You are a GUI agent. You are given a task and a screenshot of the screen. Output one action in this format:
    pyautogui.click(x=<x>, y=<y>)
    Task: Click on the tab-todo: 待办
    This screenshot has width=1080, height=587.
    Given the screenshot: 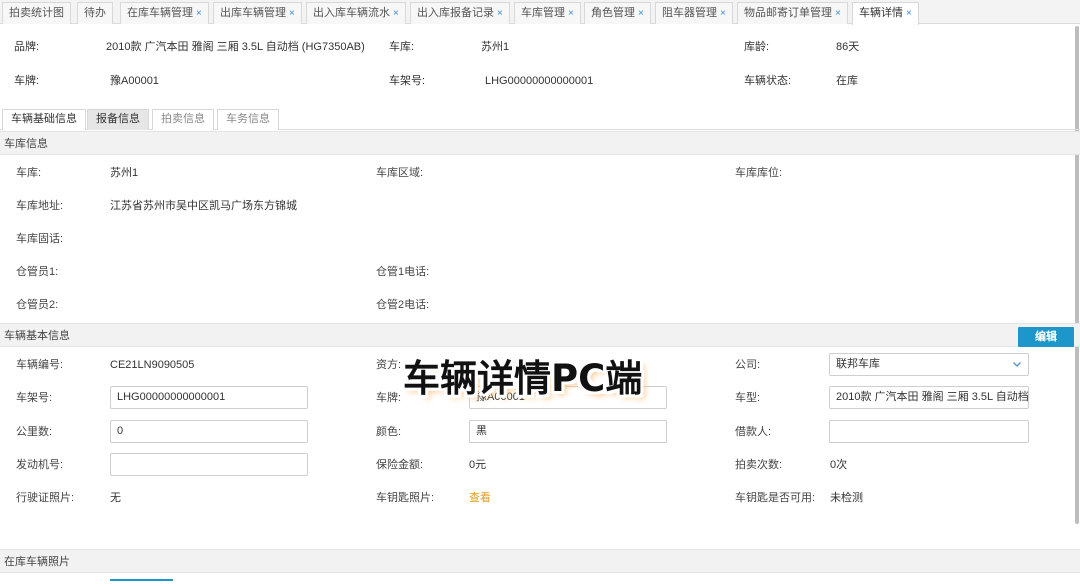 What is the action you would take?
    pyautogui.click(x=95, y=13)
    